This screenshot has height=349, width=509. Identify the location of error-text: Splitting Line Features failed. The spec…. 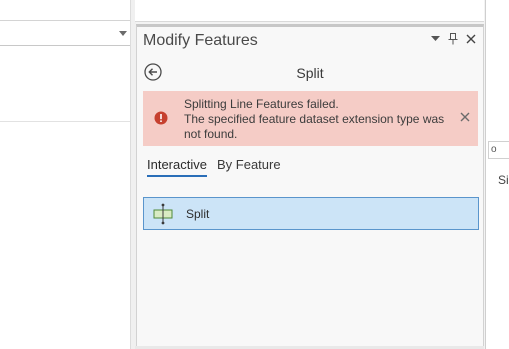
(316, 119).